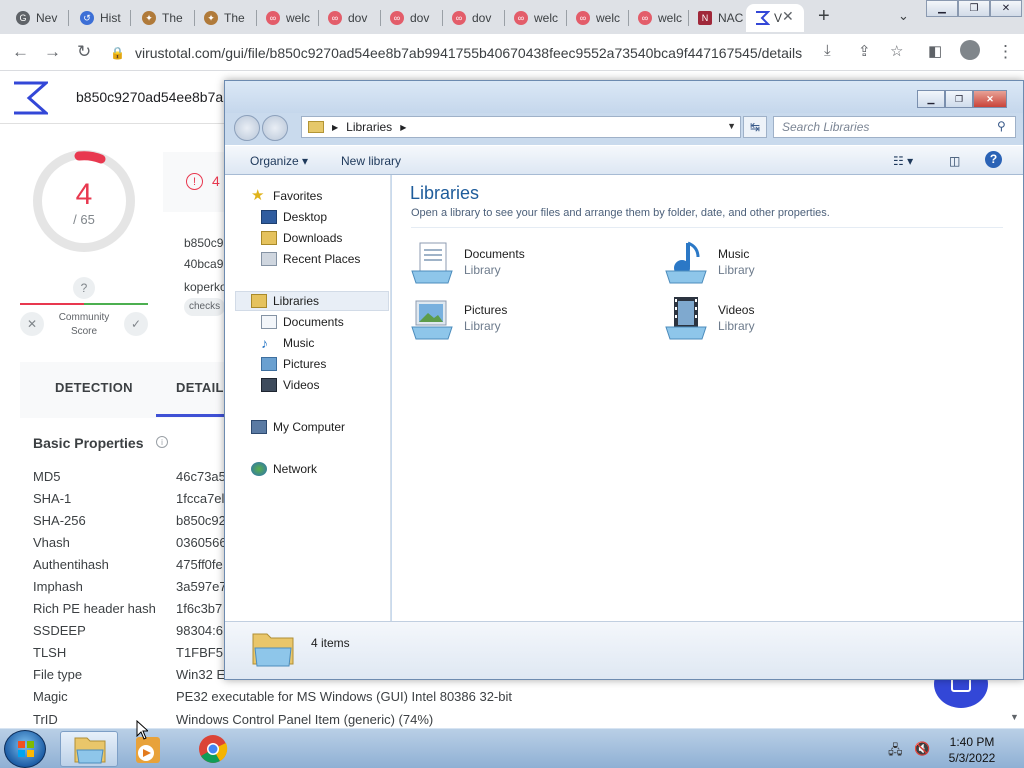 The image size is (1024, 768). Describe the element at coordinates (718, 18) in the screenshot. I see `browser-tab: N NAC` at that location.